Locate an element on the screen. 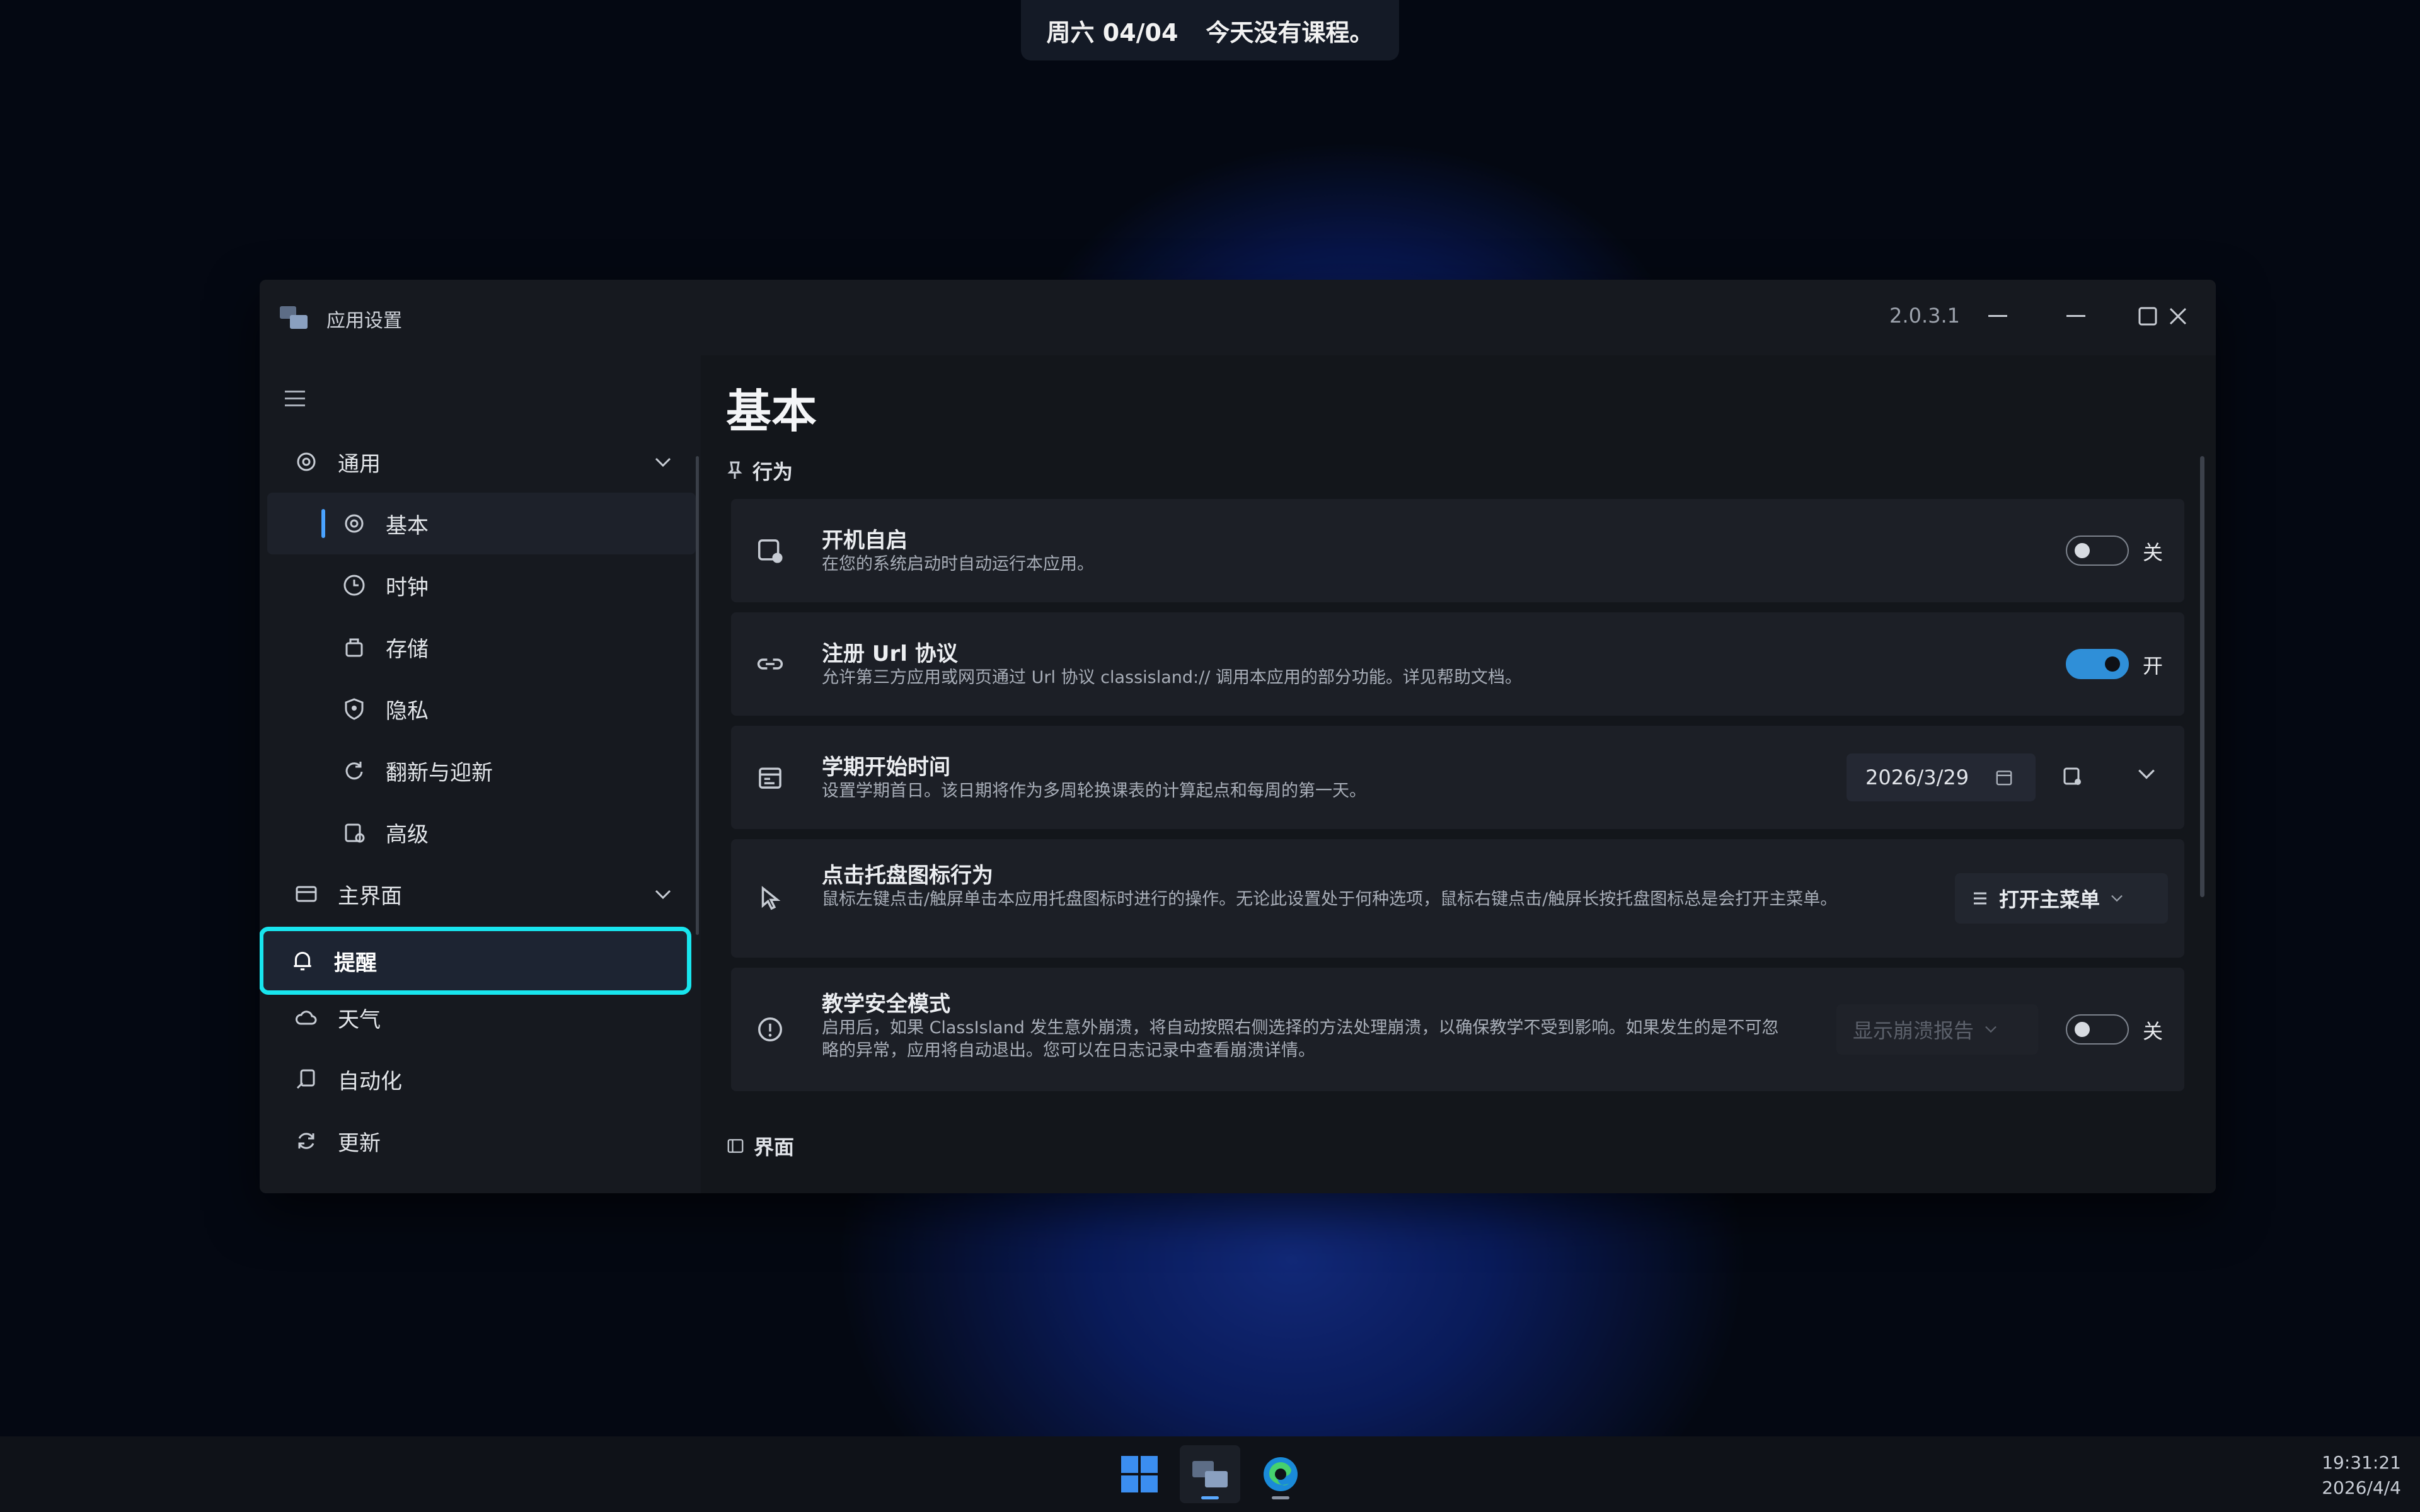 The height and width of the screenshot is (1512, 2420). link-icon is located at coordinates (770, 664).